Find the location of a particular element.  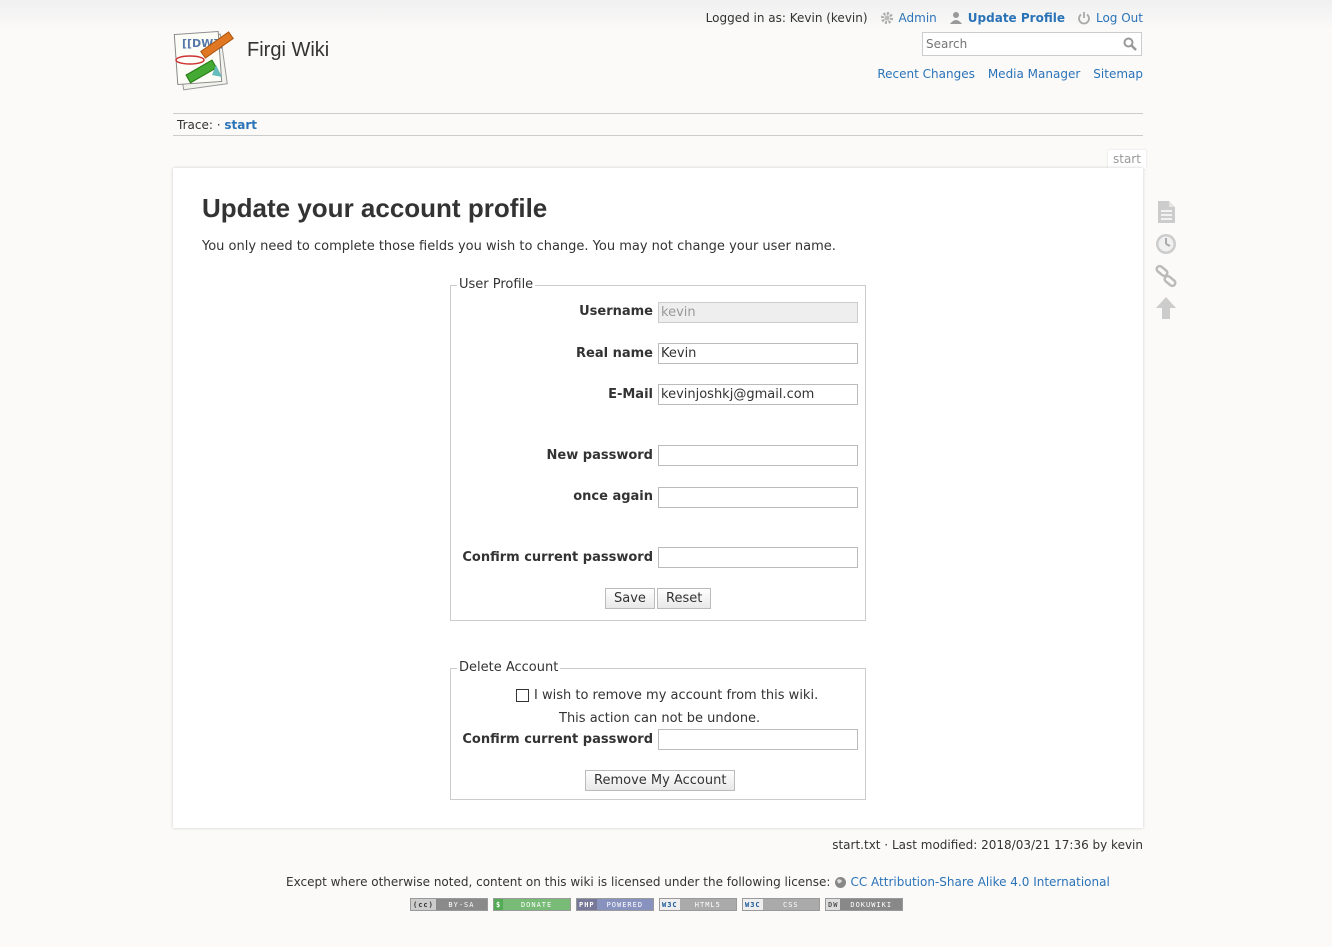

breadcrumb: Trace: · start is located at coordinates (217, 125).